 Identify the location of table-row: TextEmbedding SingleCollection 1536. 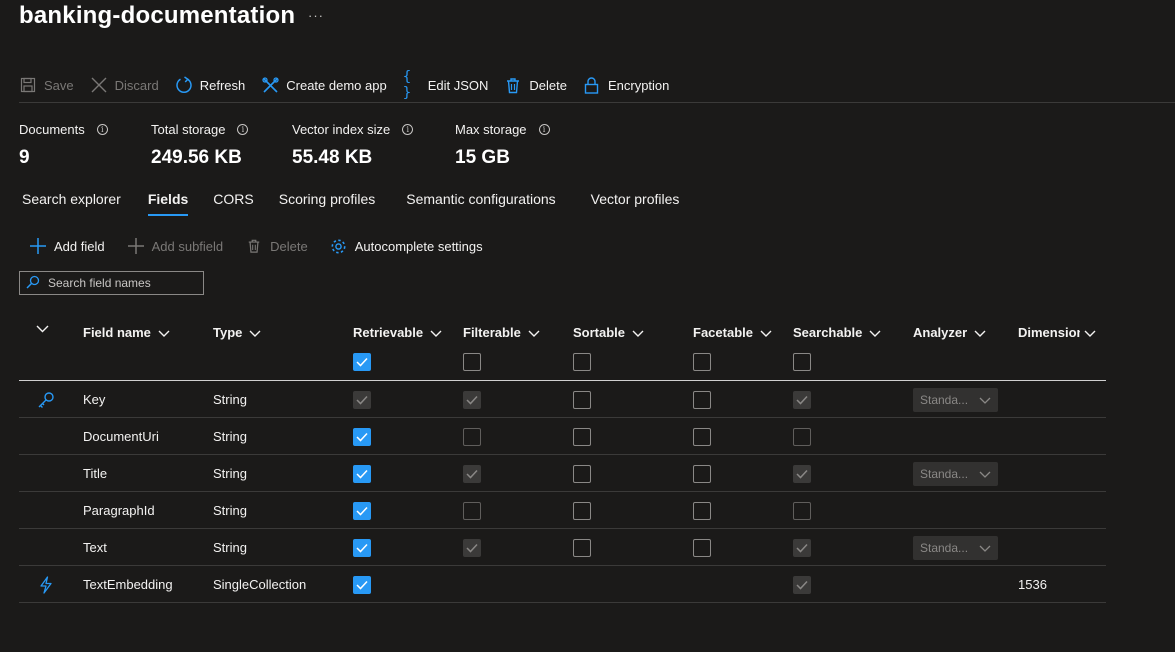
(562, 584).